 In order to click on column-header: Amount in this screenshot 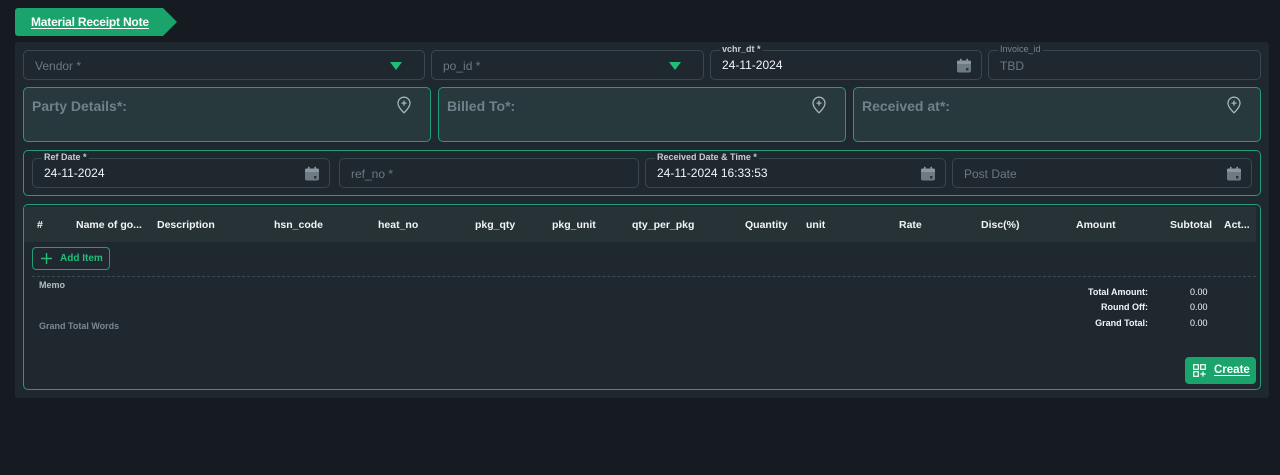, I will do `click(1096, 225)`.